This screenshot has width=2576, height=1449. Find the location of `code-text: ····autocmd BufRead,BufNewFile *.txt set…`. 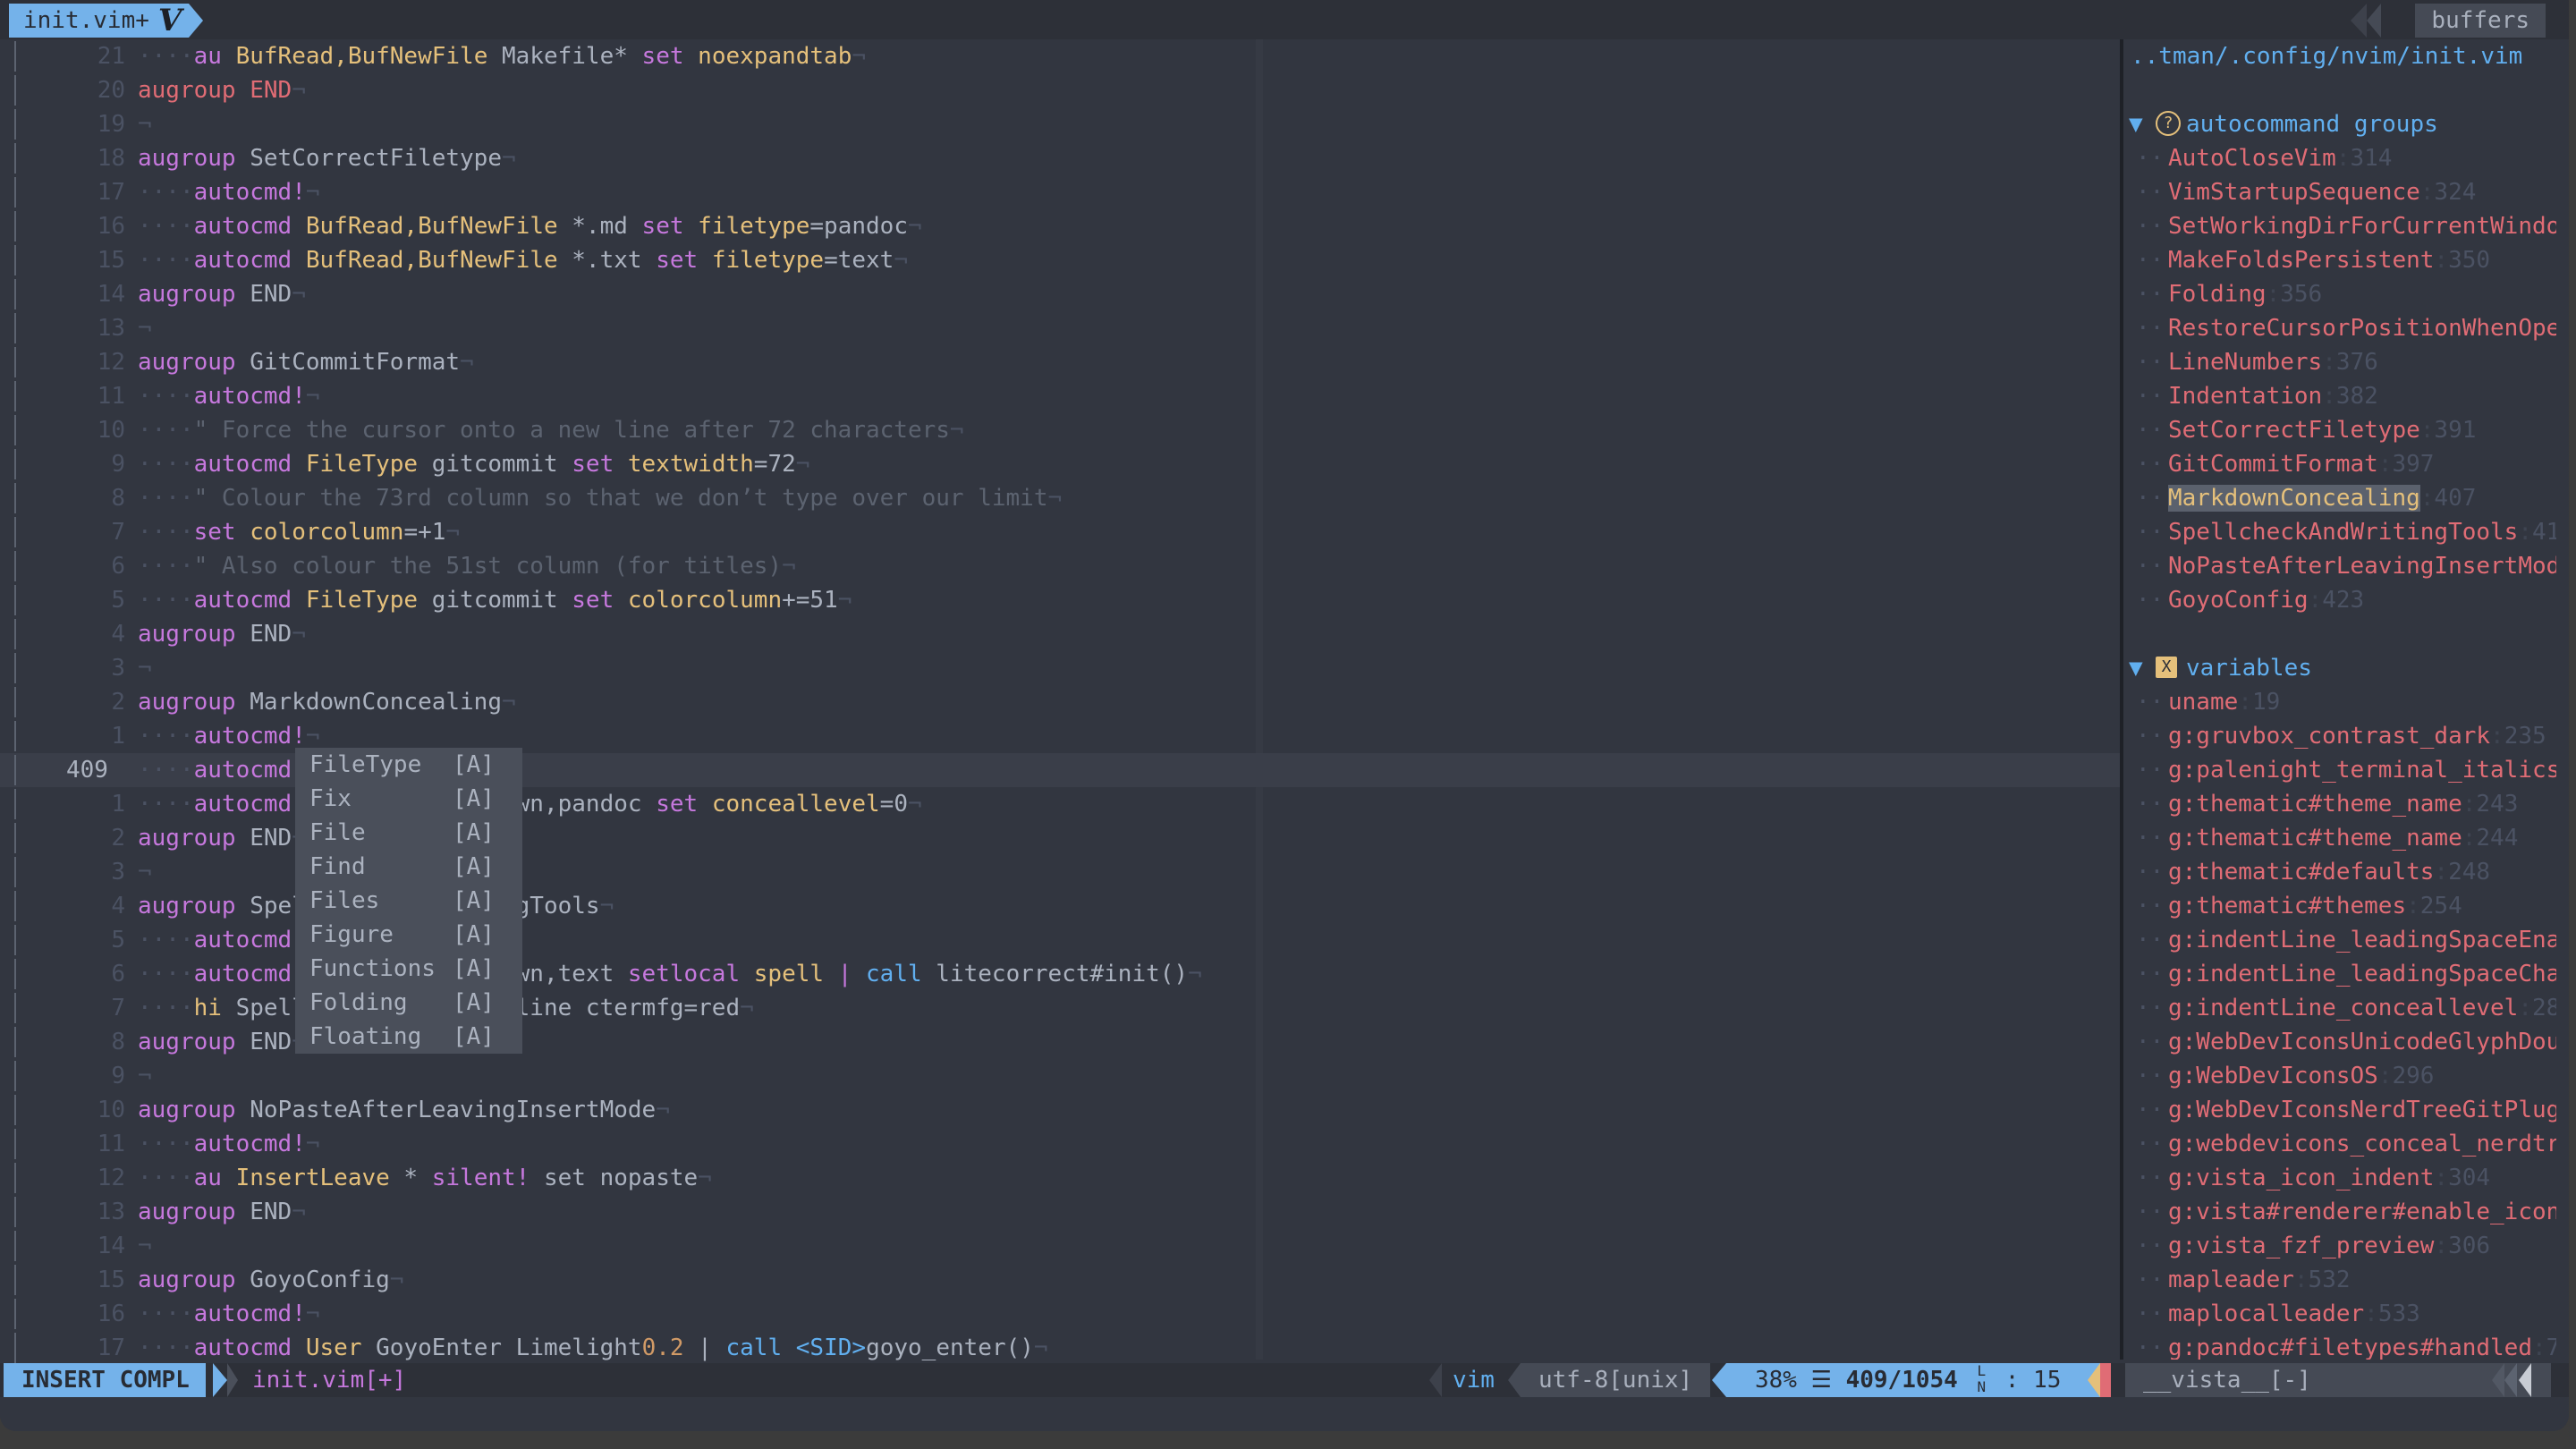

code-text: ····autocmd BufRead,BufNewFile *.txt set… is located at coordinates (523, 260).